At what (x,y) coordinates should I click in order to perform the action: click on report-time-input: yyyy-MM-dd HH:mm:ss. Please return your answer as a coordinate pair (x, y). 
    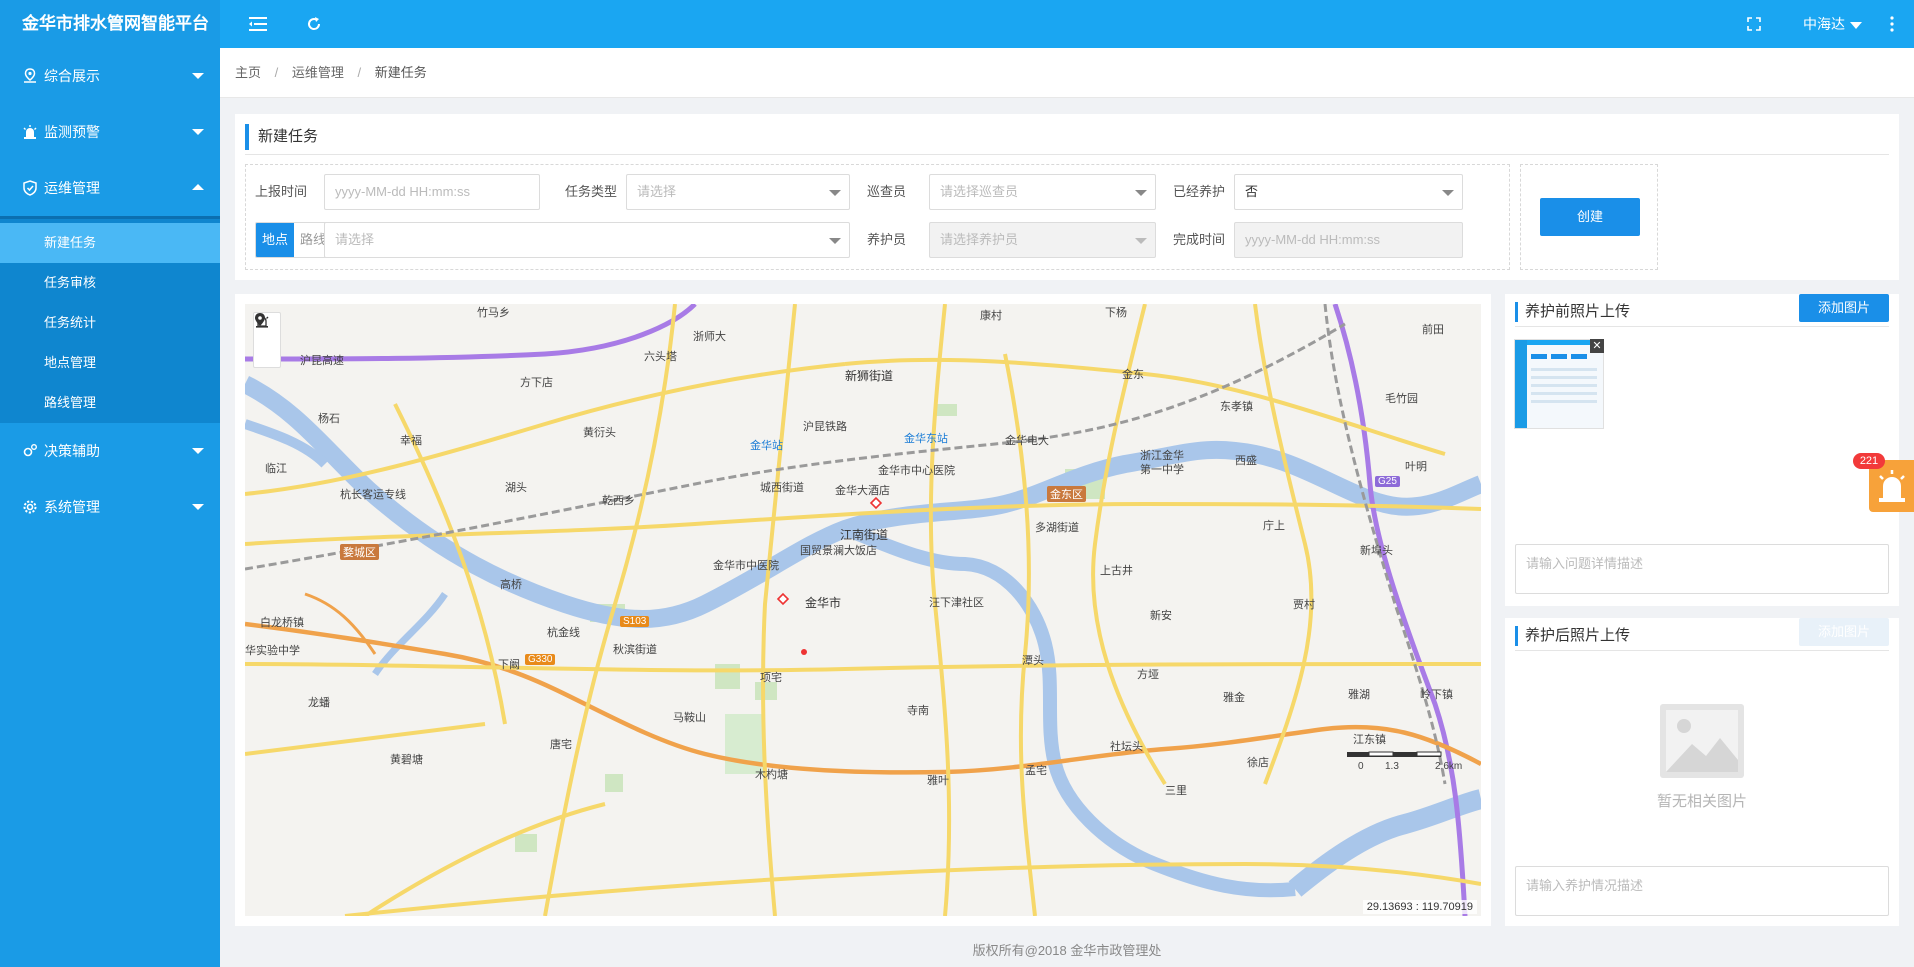
    Looking at the image, I should click on (432, 192).